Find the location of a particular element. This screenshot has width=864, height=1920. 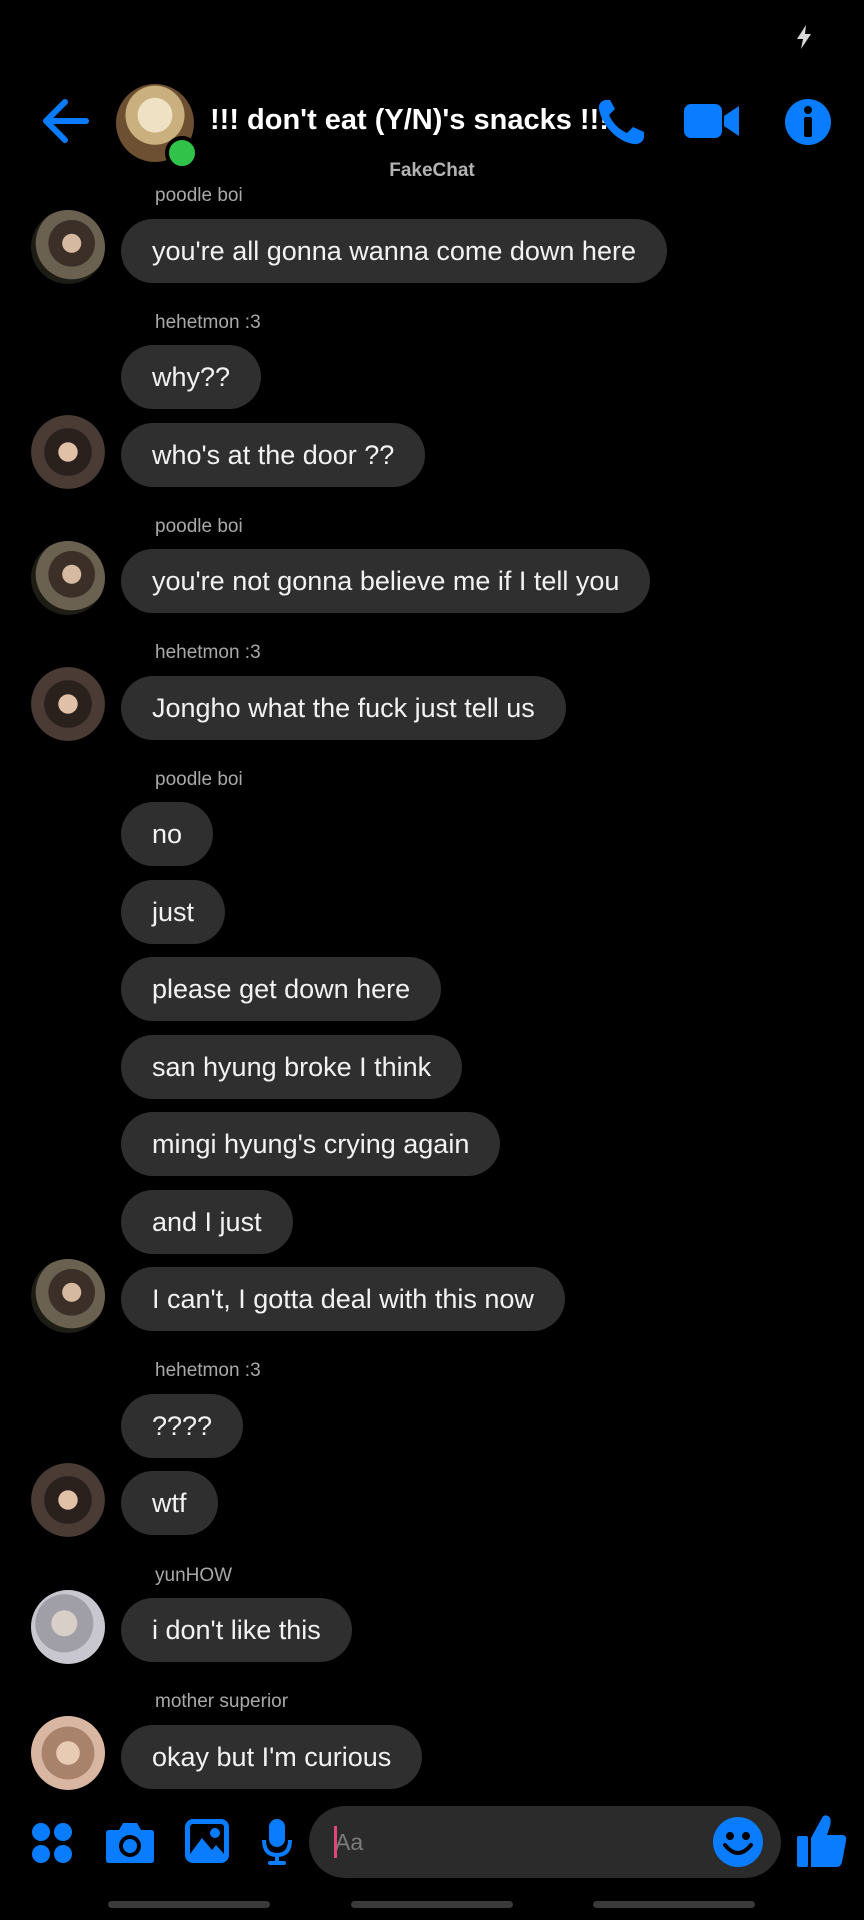

bolt-icon is located at coordinates (804, 37).